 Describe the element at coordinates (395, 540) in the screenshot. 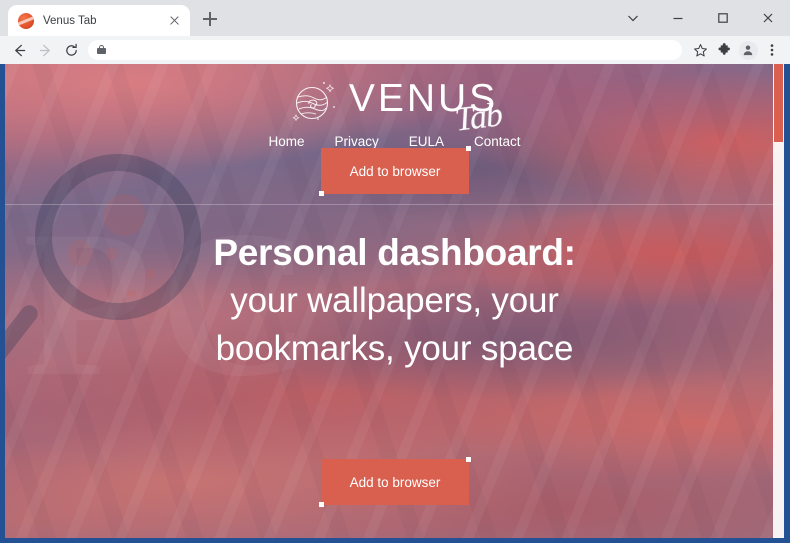

I see `window-frame-bottom` at that location.